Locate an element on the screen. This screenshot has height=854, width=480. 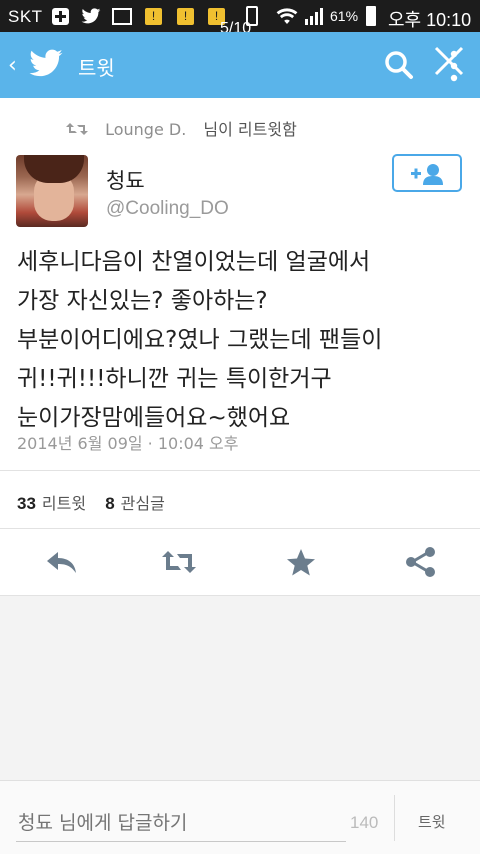
image-notification-icon is located at coordinates (122, 16).